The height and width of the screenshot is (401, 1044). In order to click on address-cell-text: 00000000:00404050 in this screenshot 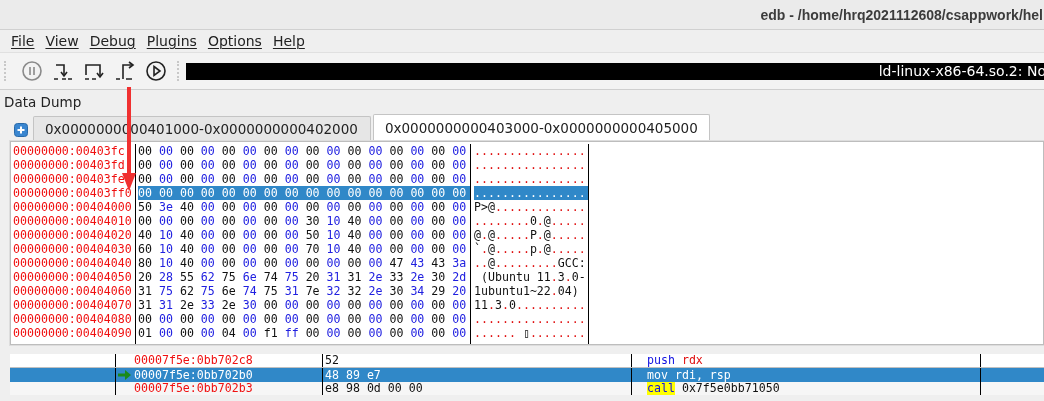, I will do `click(72, 277)`.